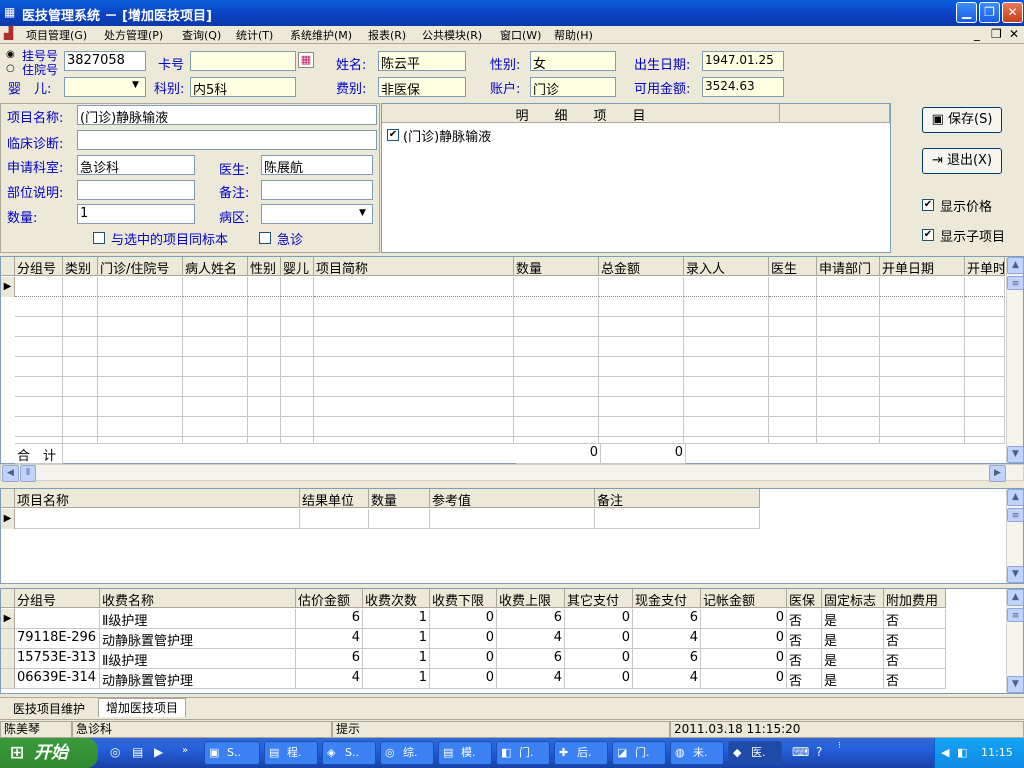 The width and height of the screenshot is (1024, 768). Describe the element at coordinates (573, 87) in the screenshot. I see `account-input: 门诊` at that location.